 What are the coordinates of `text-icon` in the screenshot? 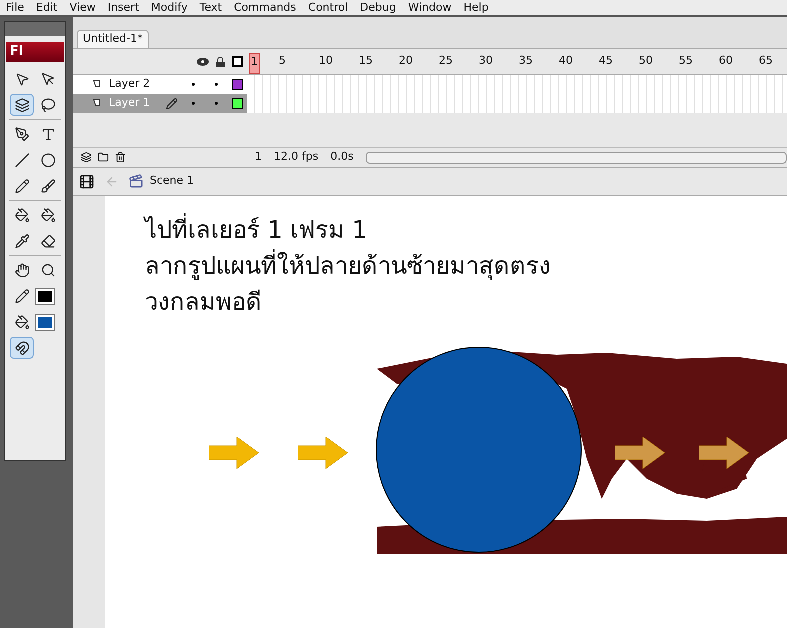 It's located at (48, 134).